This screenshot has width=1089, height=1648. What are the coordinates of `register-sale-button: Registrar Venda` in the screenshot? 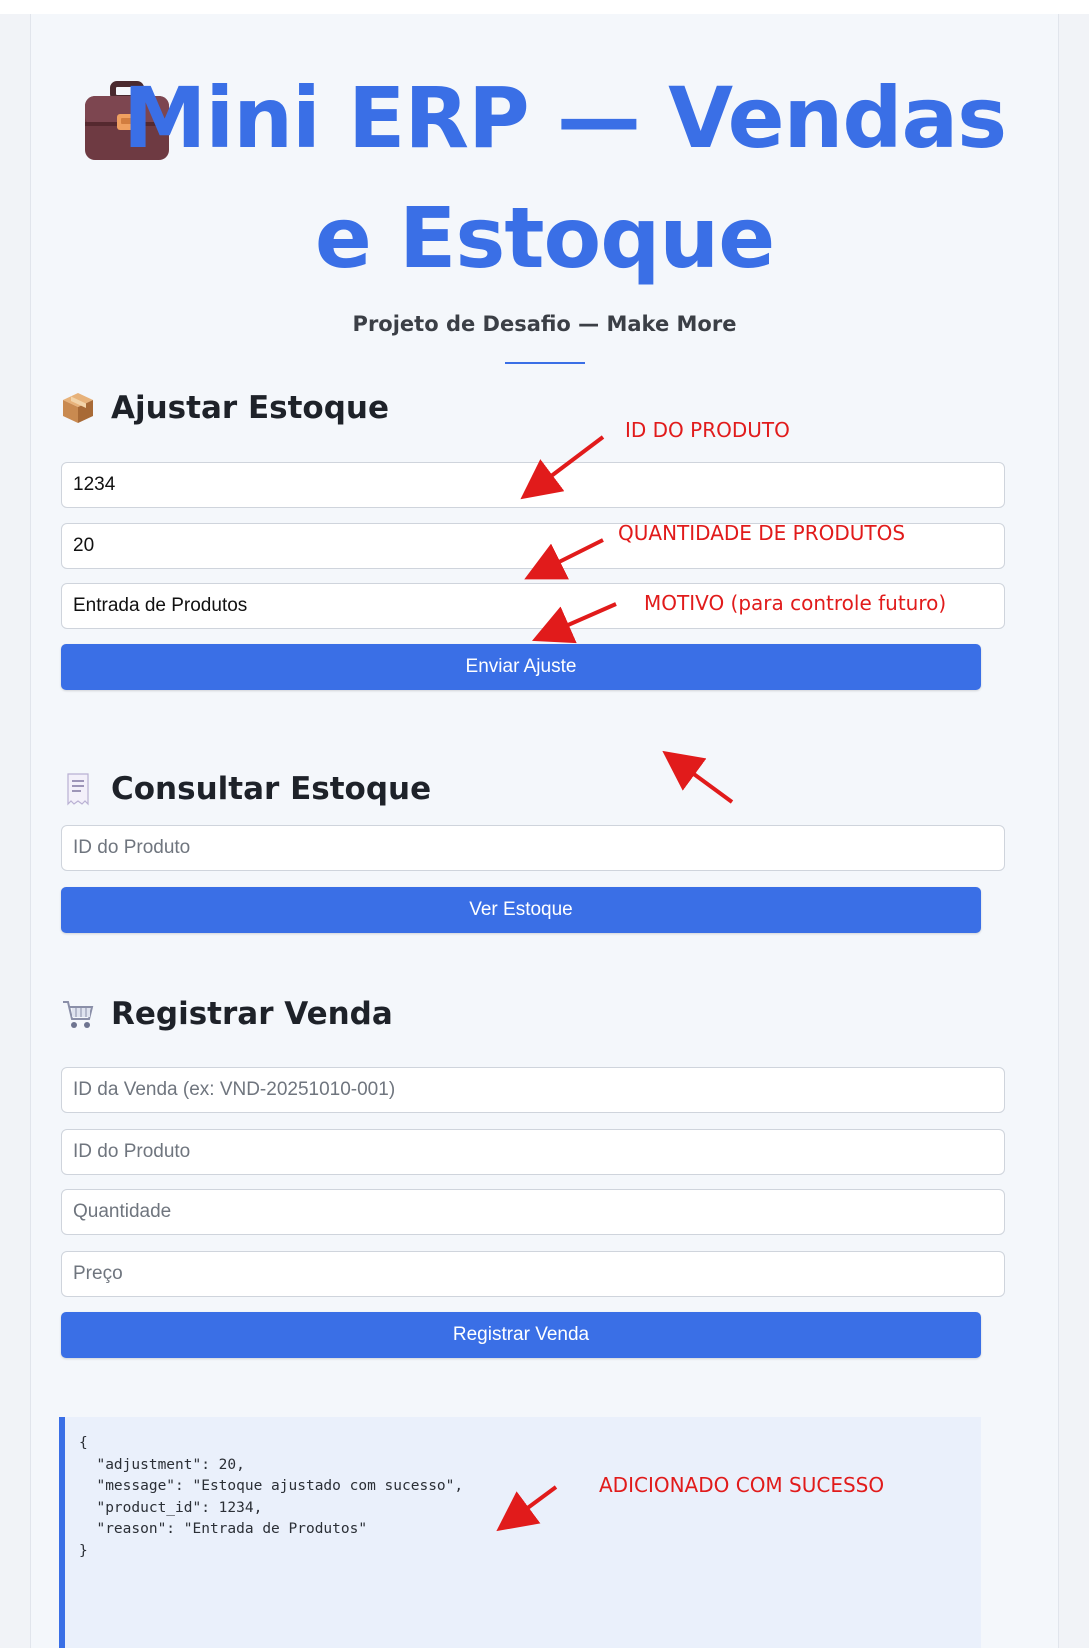 It's located at (521, 1335).